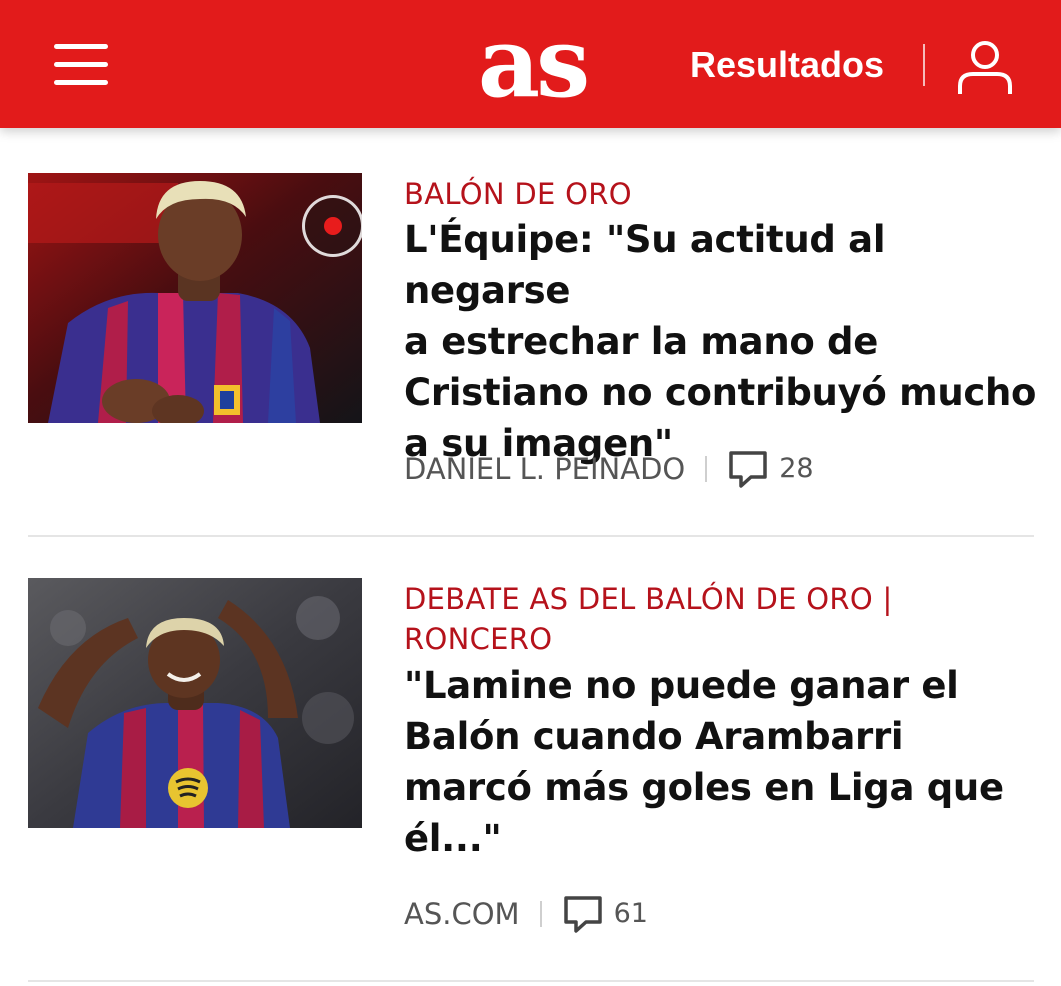 The height and width of the screenshot is (986, 1061). I want to click on headline-line: marcó más goles en Liga que, so click(704, 787).